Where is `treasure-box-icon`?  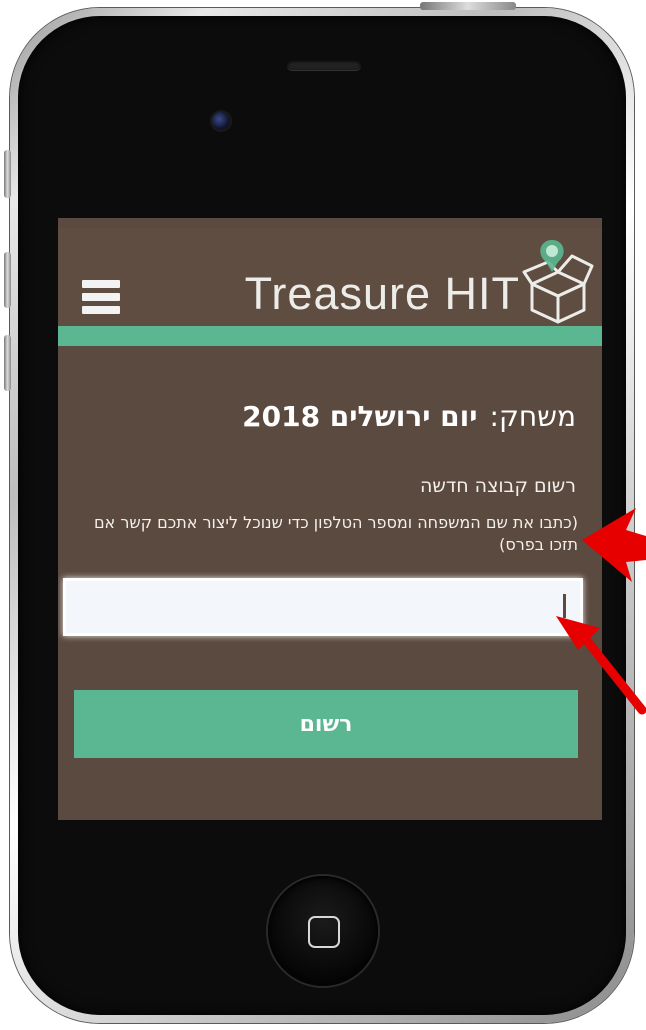 treasure-box-icon is located at coordinates (558, 282).